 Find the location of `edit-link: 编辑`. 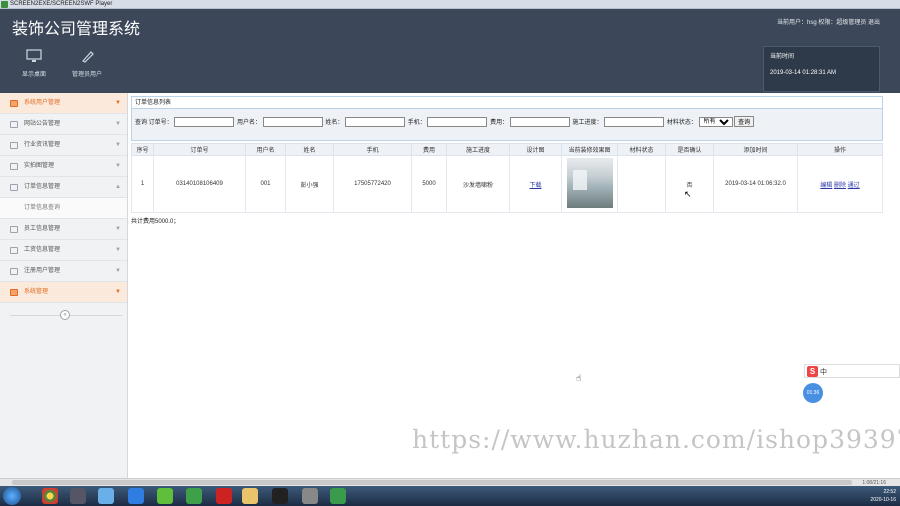

edit-link: 编辑 is located at coordinates (826, 186).